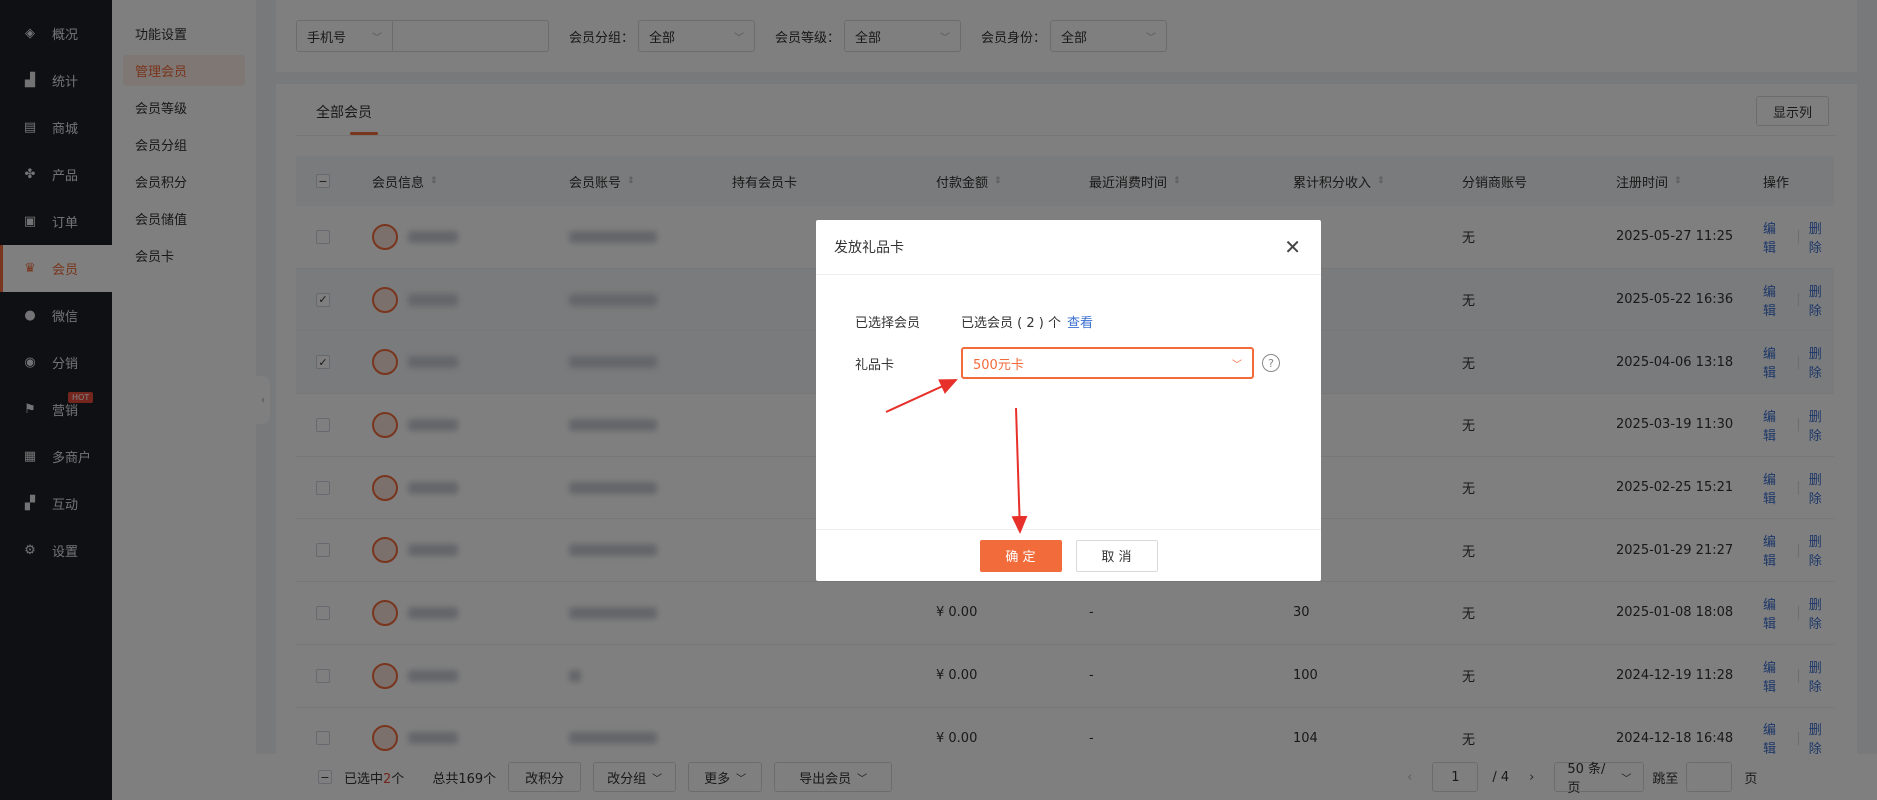 This screenshot has width=1877, height=800. What do you see at coordinates (1020, 555) in the screenshot?
I see `confirm-button: 确 定` at bounding box center [1020, 555].